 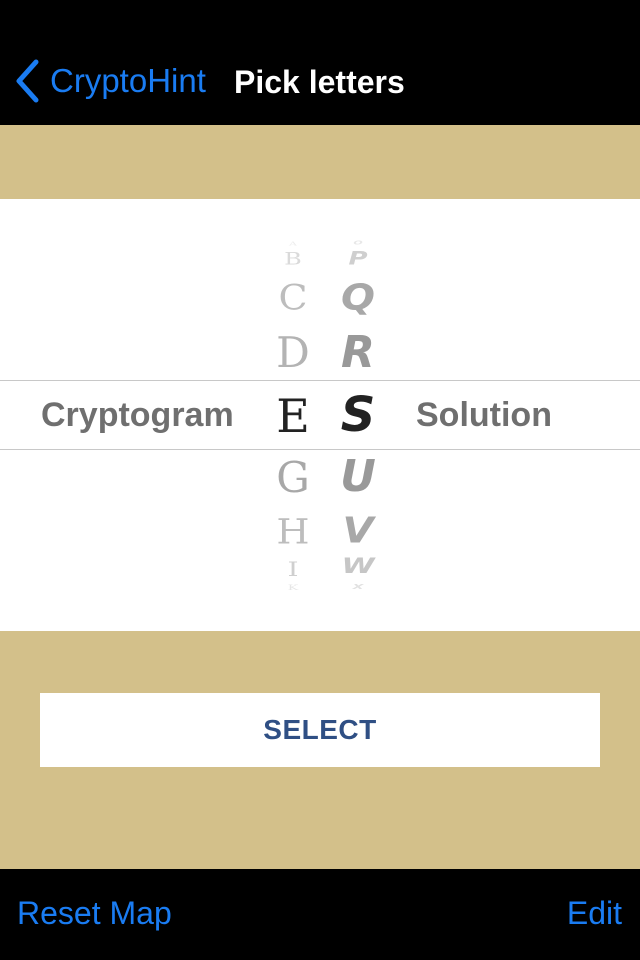 What do you see at coordinates (293, 532) in the screenshot?
I see `cryptogram-letter: H` at bounding box center [293, 532].